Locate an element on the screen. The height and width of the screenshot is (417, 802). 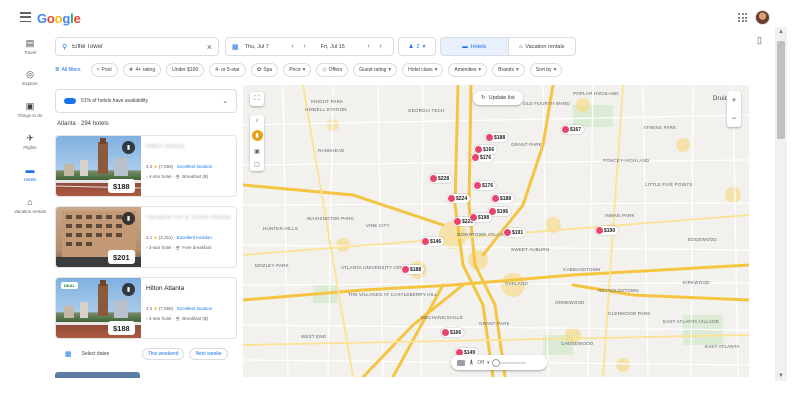
main-menu-icon is located at coordinates (25, 17).